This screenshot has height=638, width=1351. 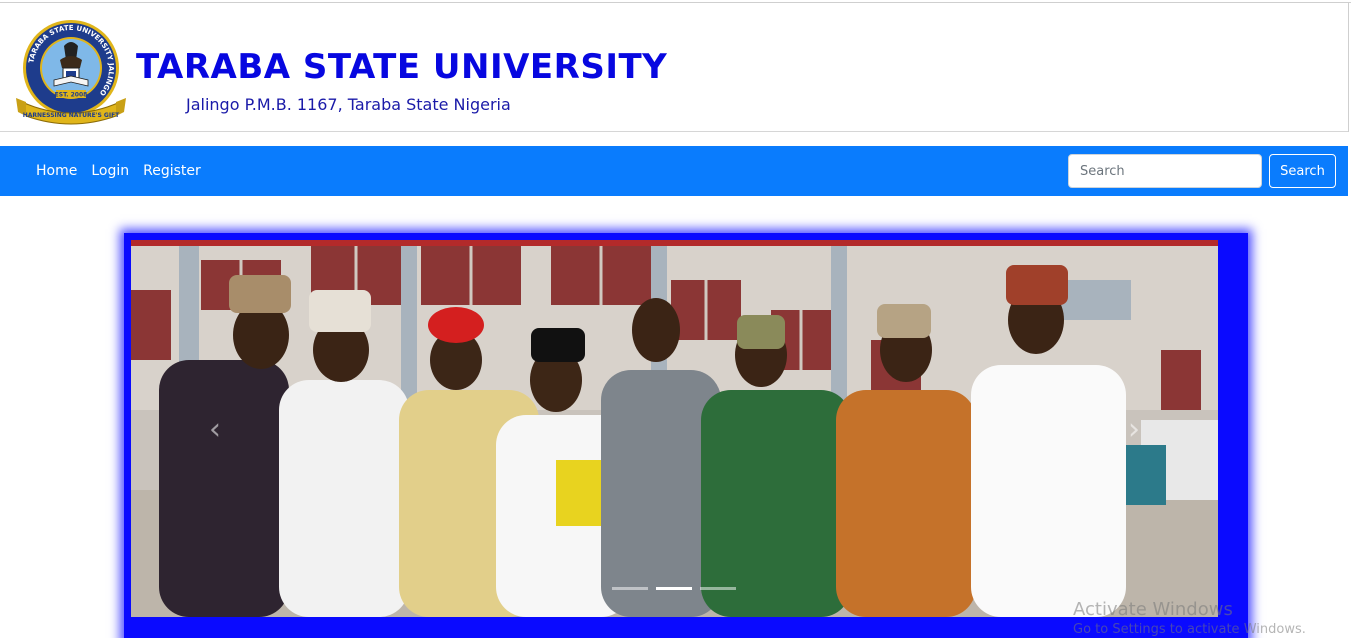 What do you see at coordinates (1165, 171) in the screenshot?
I see `search-input` at bounding box center [1165, 171].